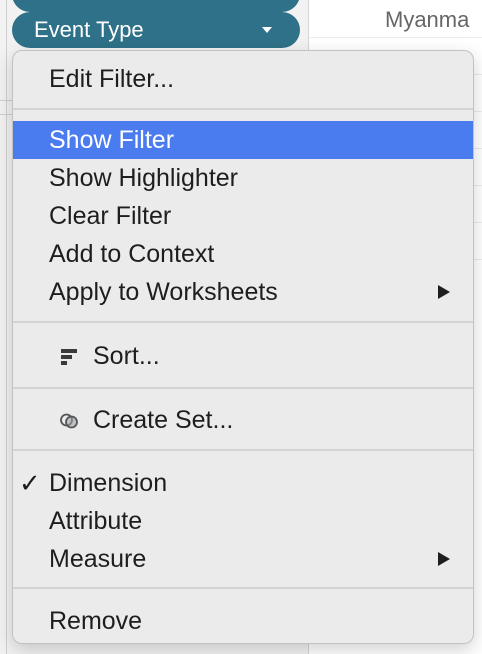 This screenshot has height=654, width=482. I want to click on menu-item-show-highlighter: Show Highlighter, so click(243, 178).